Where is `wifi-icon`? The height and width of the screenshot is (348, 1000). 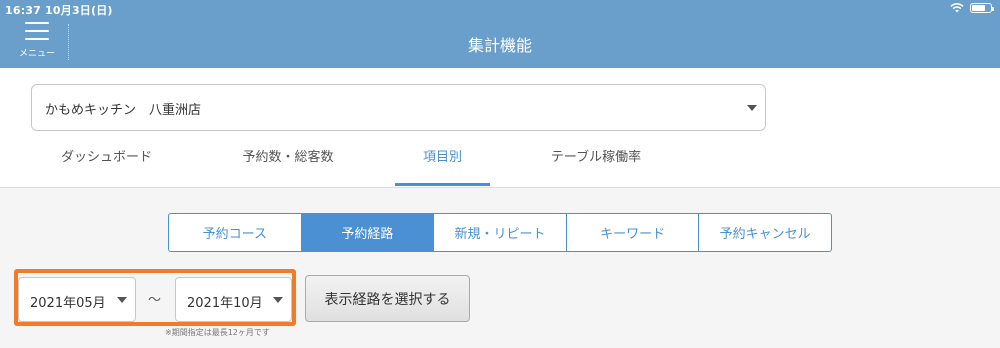 wifi-icon is located at coordinates (957, 8).